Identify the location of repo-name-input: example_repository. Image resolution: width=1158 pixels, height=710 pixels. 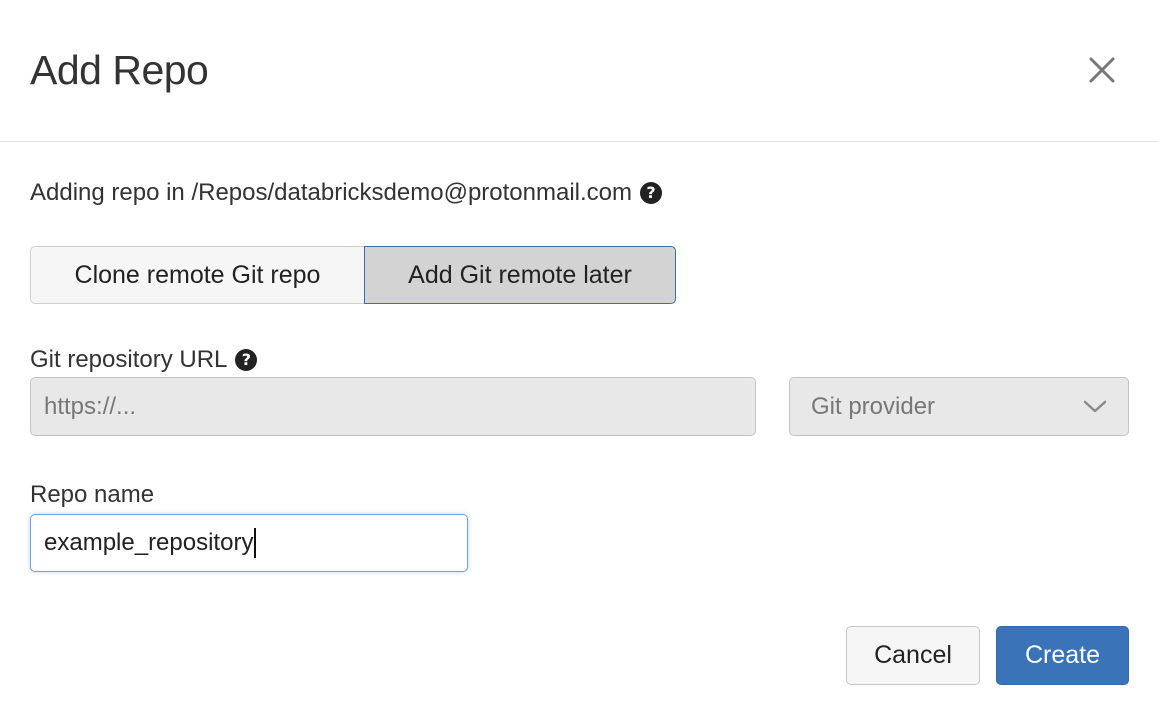
(249, 543).